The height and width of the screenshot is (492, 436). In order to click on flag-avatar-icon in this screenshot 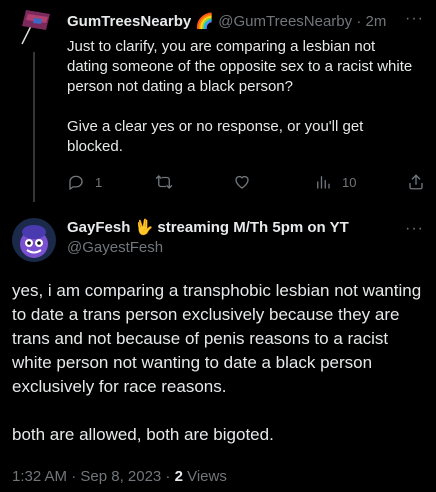, I will do `click(35, 27)`.